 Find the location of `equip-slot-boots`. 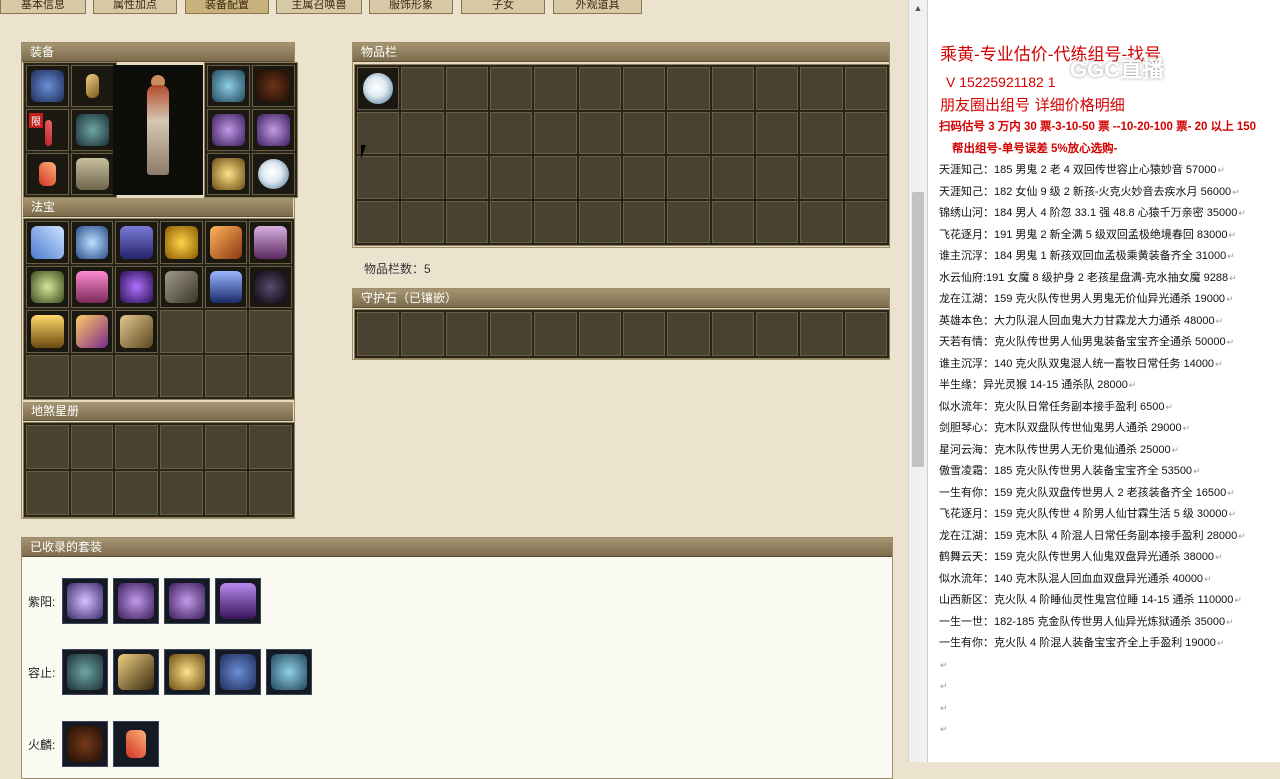

equip-slot-boots is located at coordinates (92, 174).